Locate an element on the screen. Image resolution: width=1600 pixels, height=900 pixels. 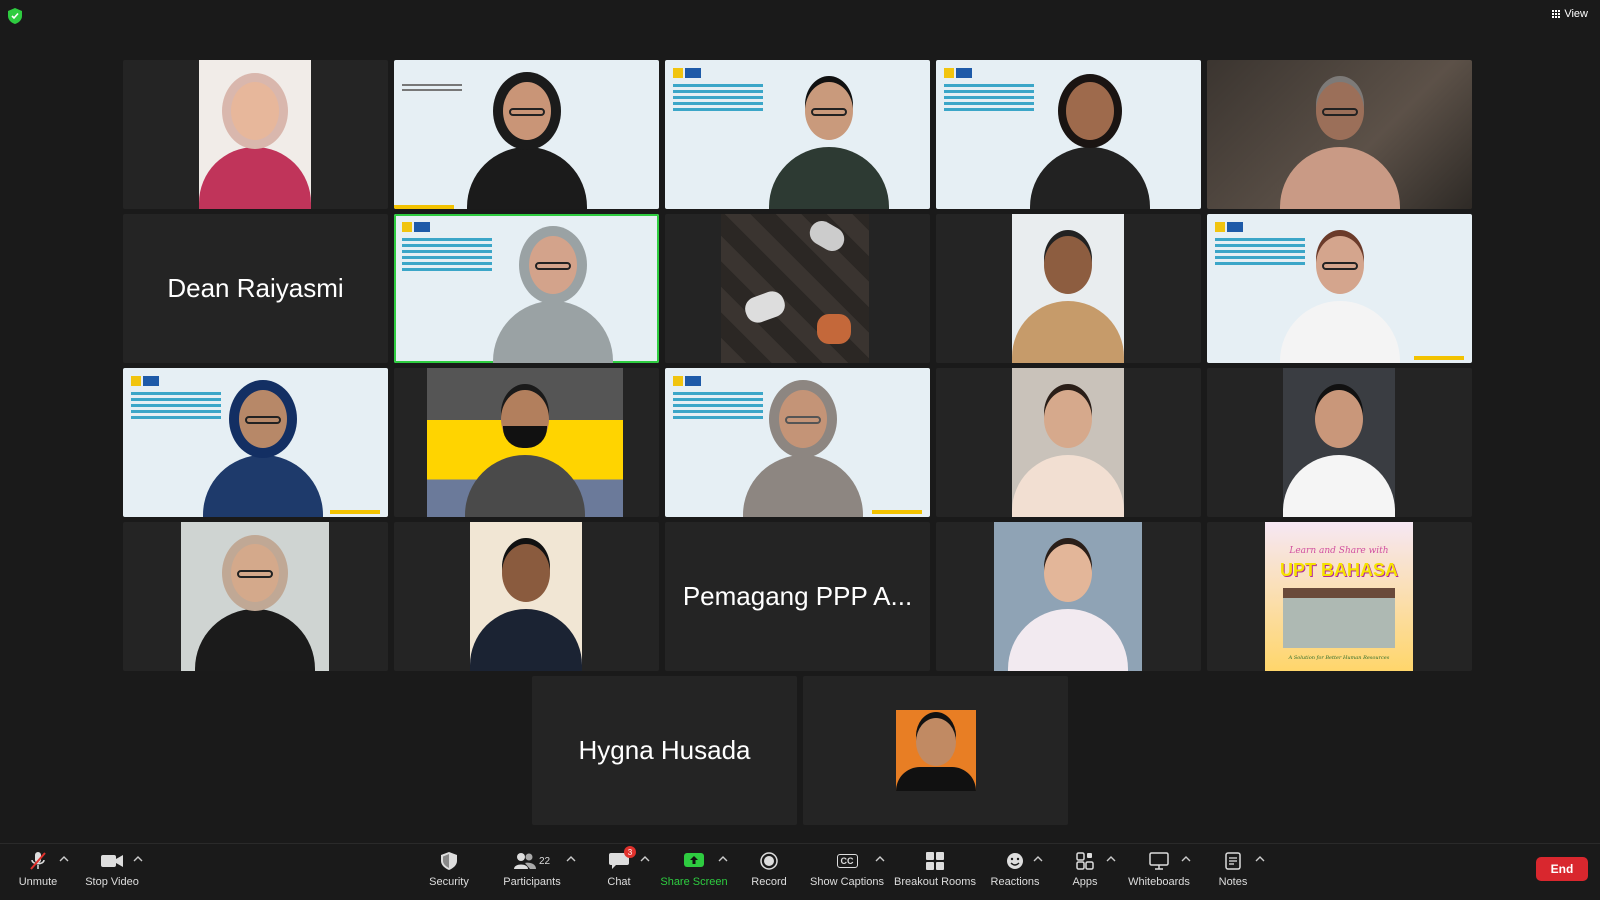
video-options-caret-icon is located at coordinates (138, 859).